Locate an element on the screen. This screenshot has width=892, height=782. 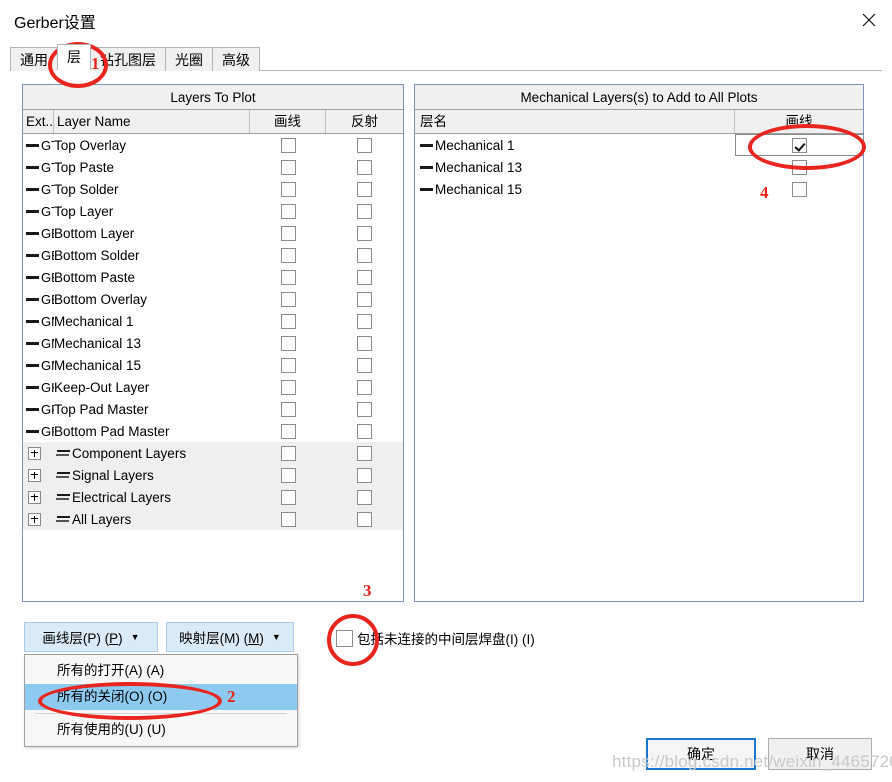
tab-3: 光圈 is located at coordinates (189, 59).